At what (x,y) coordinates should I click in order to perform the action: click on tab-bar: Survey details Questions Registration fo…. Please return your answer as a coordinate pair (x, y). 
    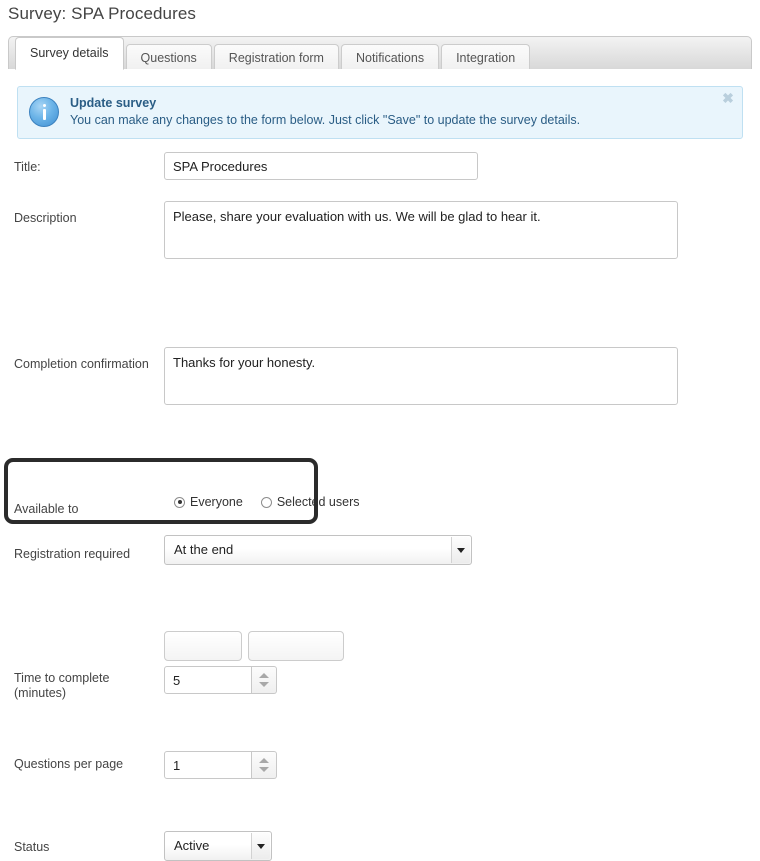
    Looking at the image, I should click on (380, 53).